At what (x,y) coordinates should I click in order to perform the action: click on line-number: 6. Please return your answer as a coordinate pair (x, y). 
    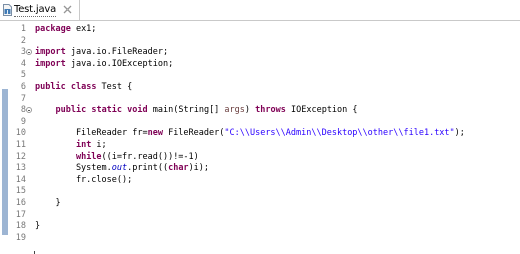
    Looking at the image, I should click on (23, 87).